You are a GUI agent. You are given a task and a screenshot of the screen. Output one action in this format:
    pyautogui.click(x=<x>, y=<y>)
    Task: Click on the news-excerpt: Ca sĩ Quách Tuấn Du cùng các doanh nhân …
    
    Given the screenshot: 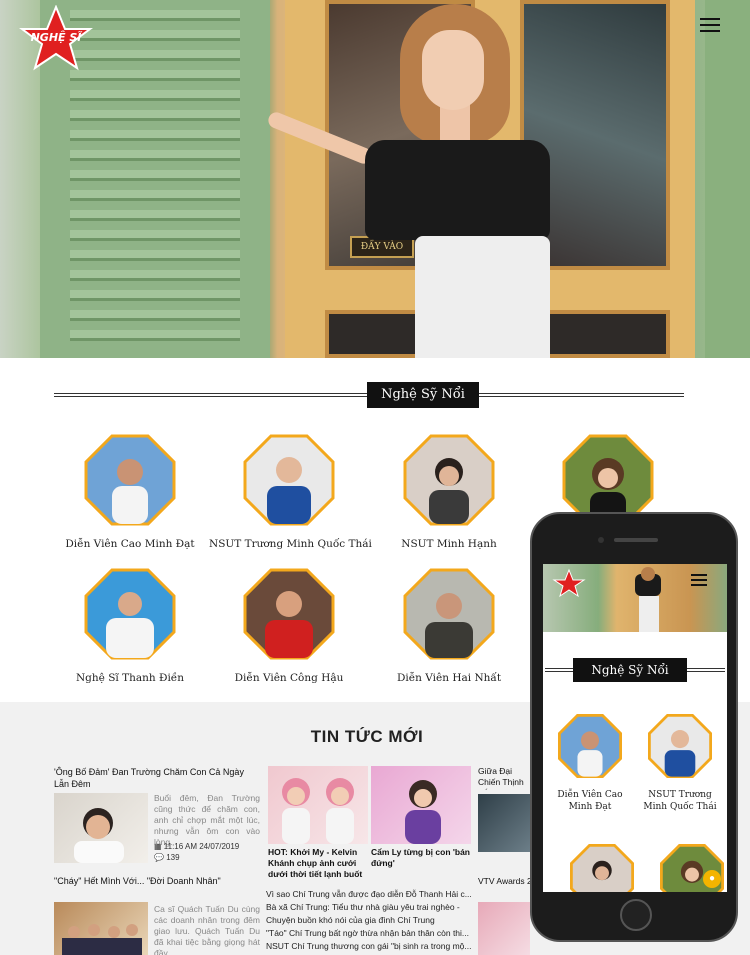 What is the action you would take?
    pyautogui.click(x=207, y=929)
    